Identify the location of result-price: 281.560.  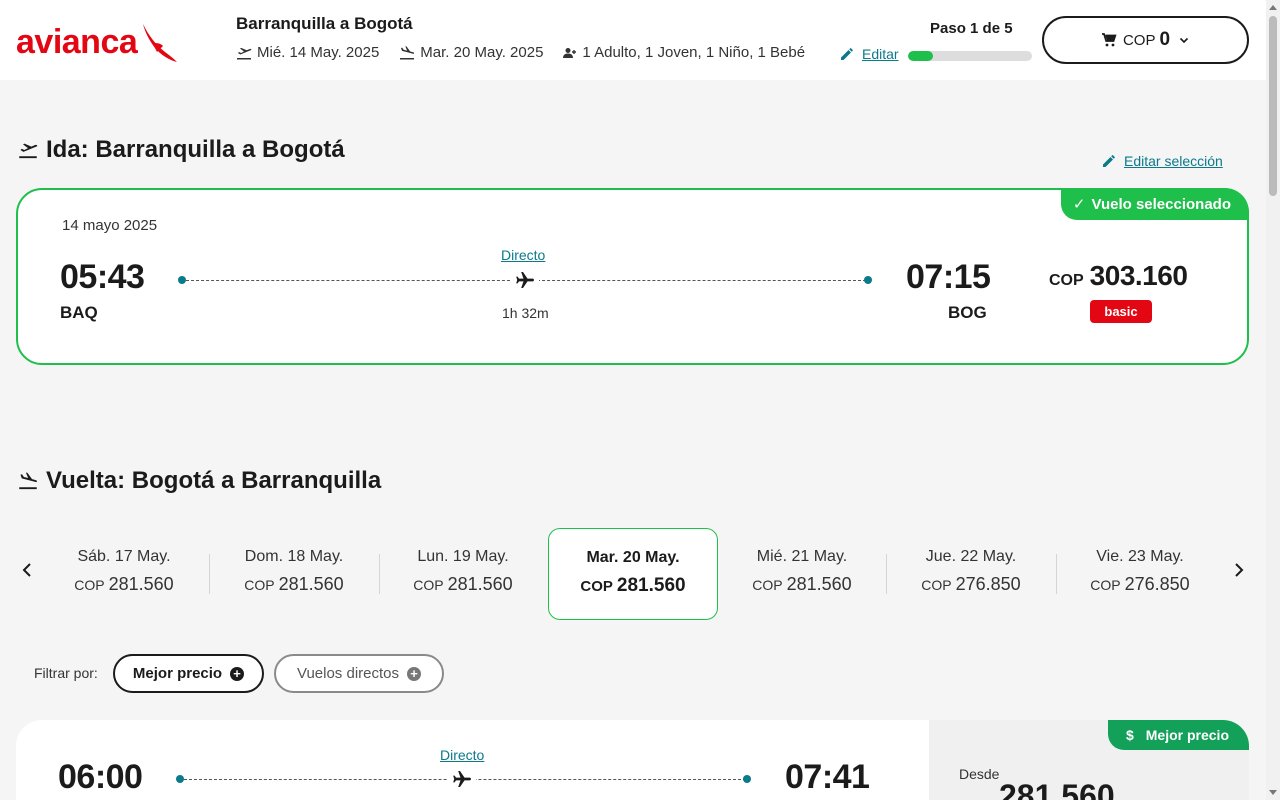
(1057, 789).